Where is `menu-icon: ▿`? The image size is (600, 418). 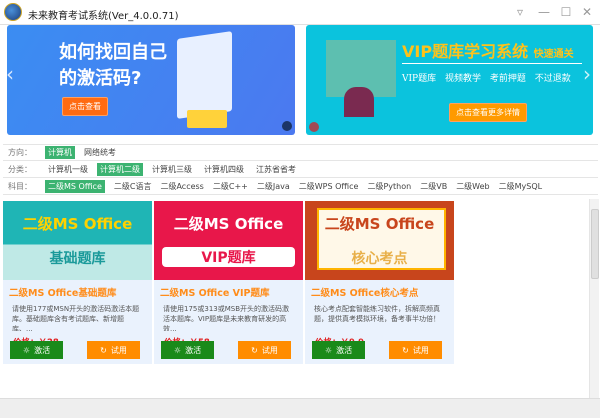 menu-icon: ▿ is located at coordinates (520, 12).